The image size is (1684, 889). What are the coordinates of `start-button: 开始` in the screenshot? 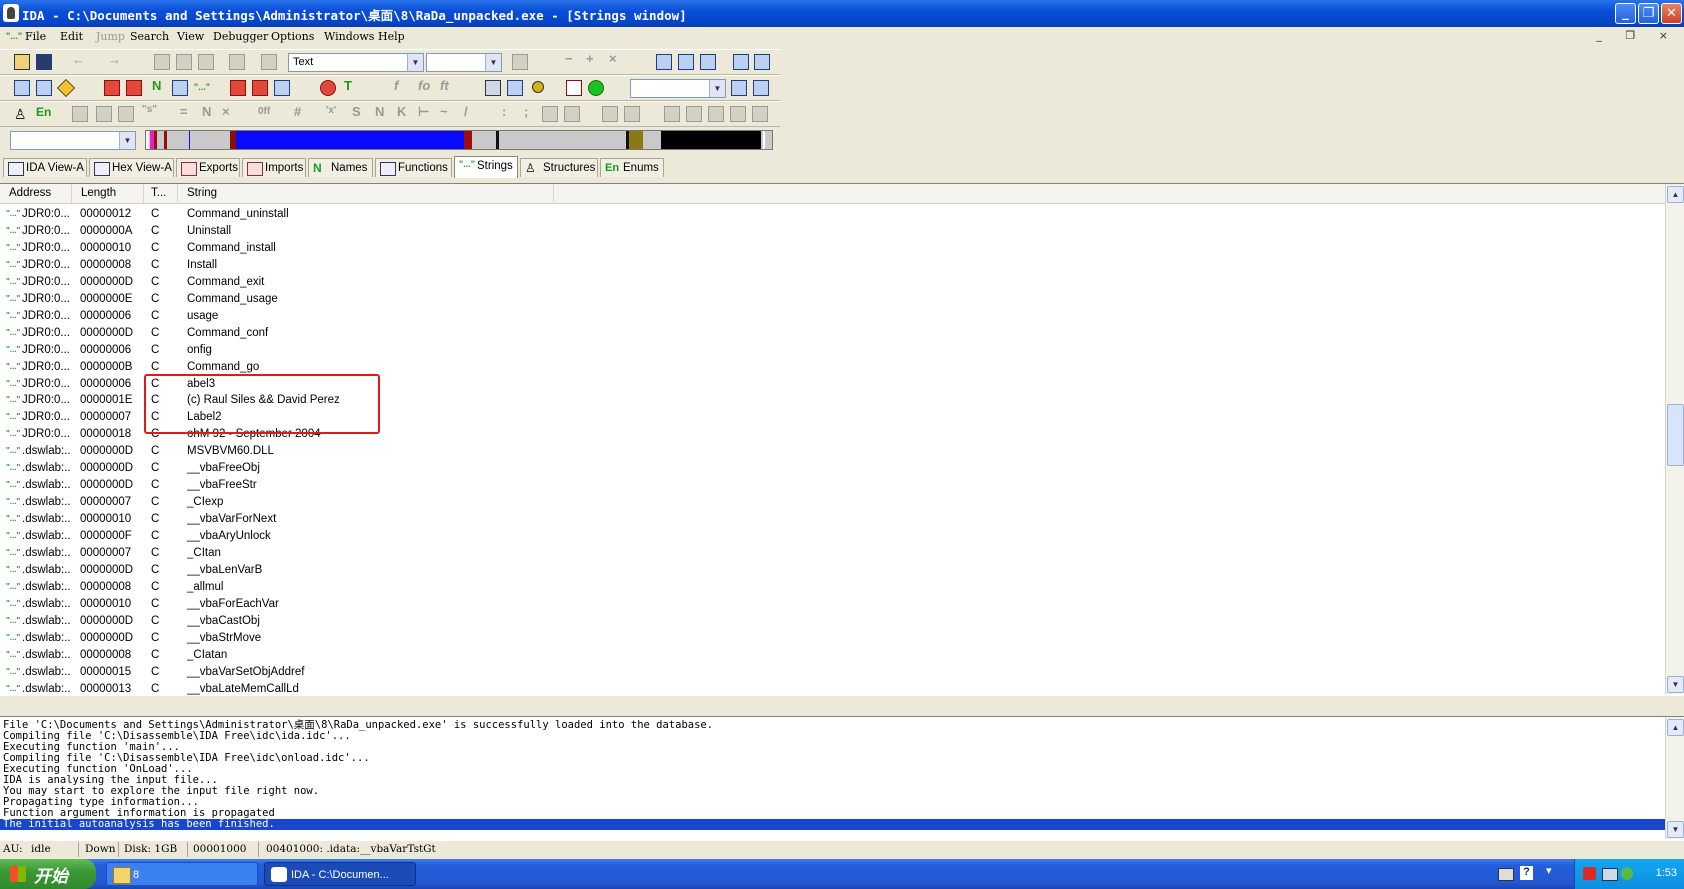 It's located at (48, 874).